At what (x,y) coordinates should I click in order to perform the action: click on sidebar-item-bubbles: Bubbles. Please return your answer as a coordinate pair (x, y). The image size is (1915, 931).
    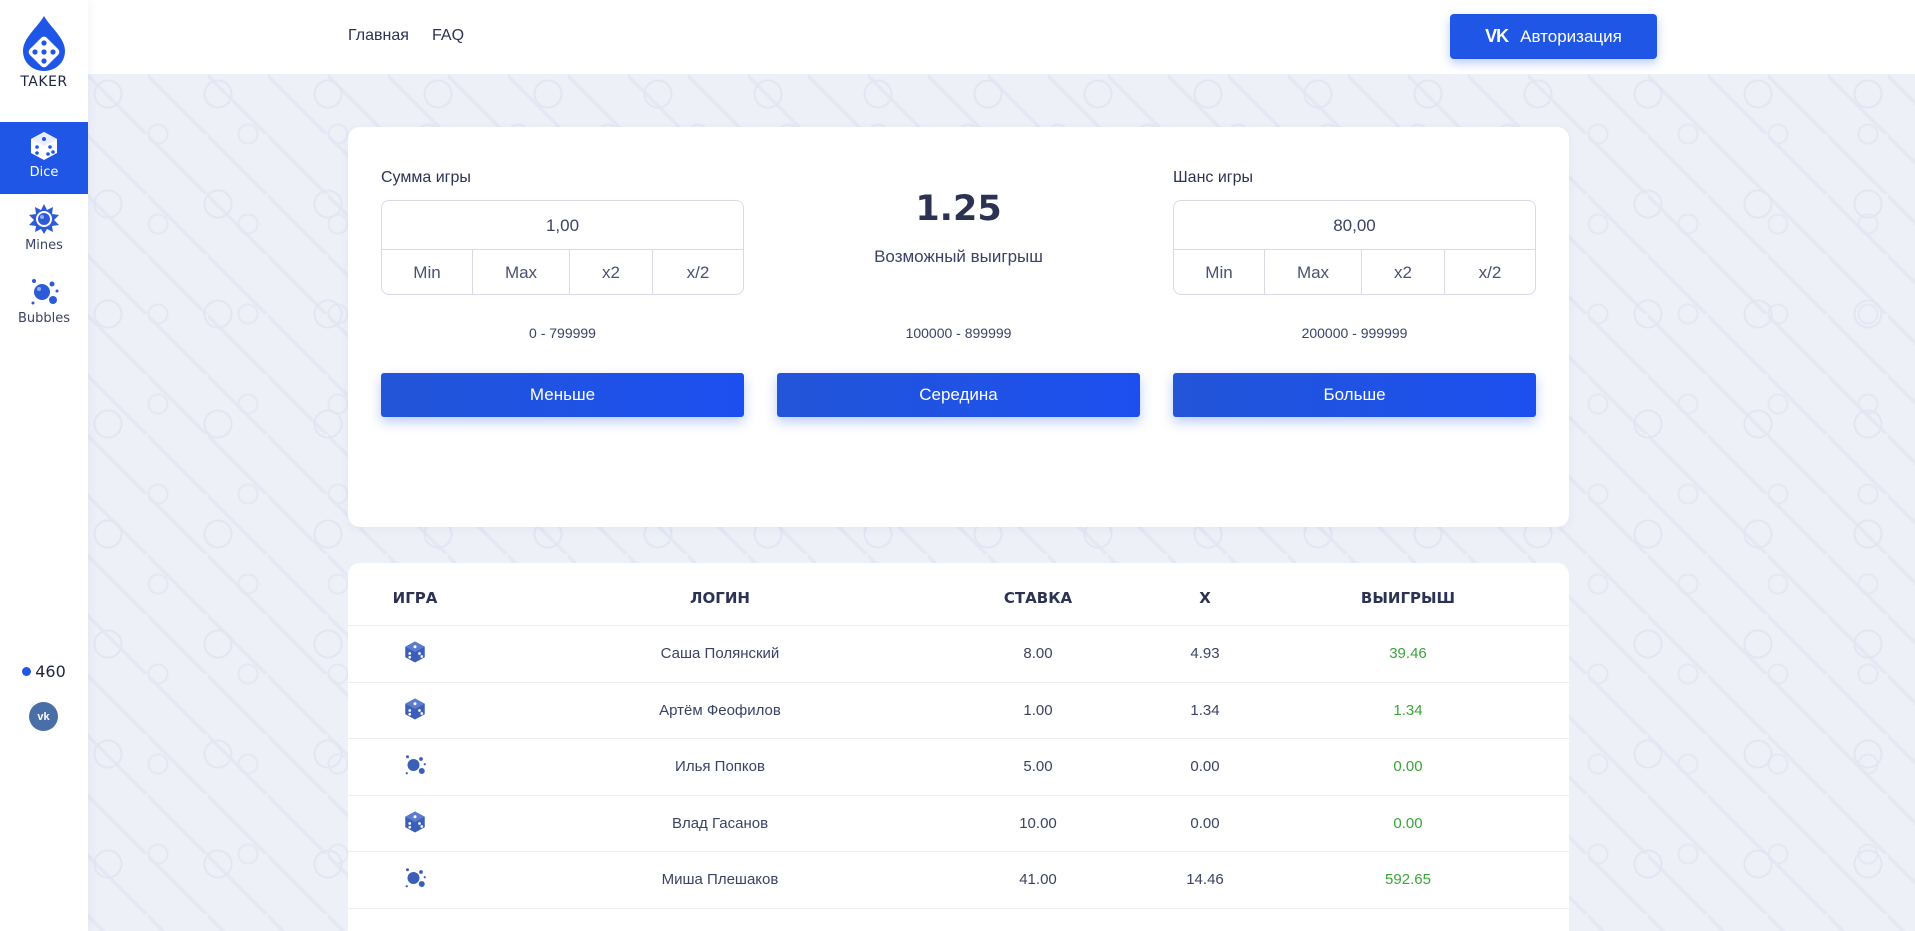
    Looking at the image, I should click on (44, 304).